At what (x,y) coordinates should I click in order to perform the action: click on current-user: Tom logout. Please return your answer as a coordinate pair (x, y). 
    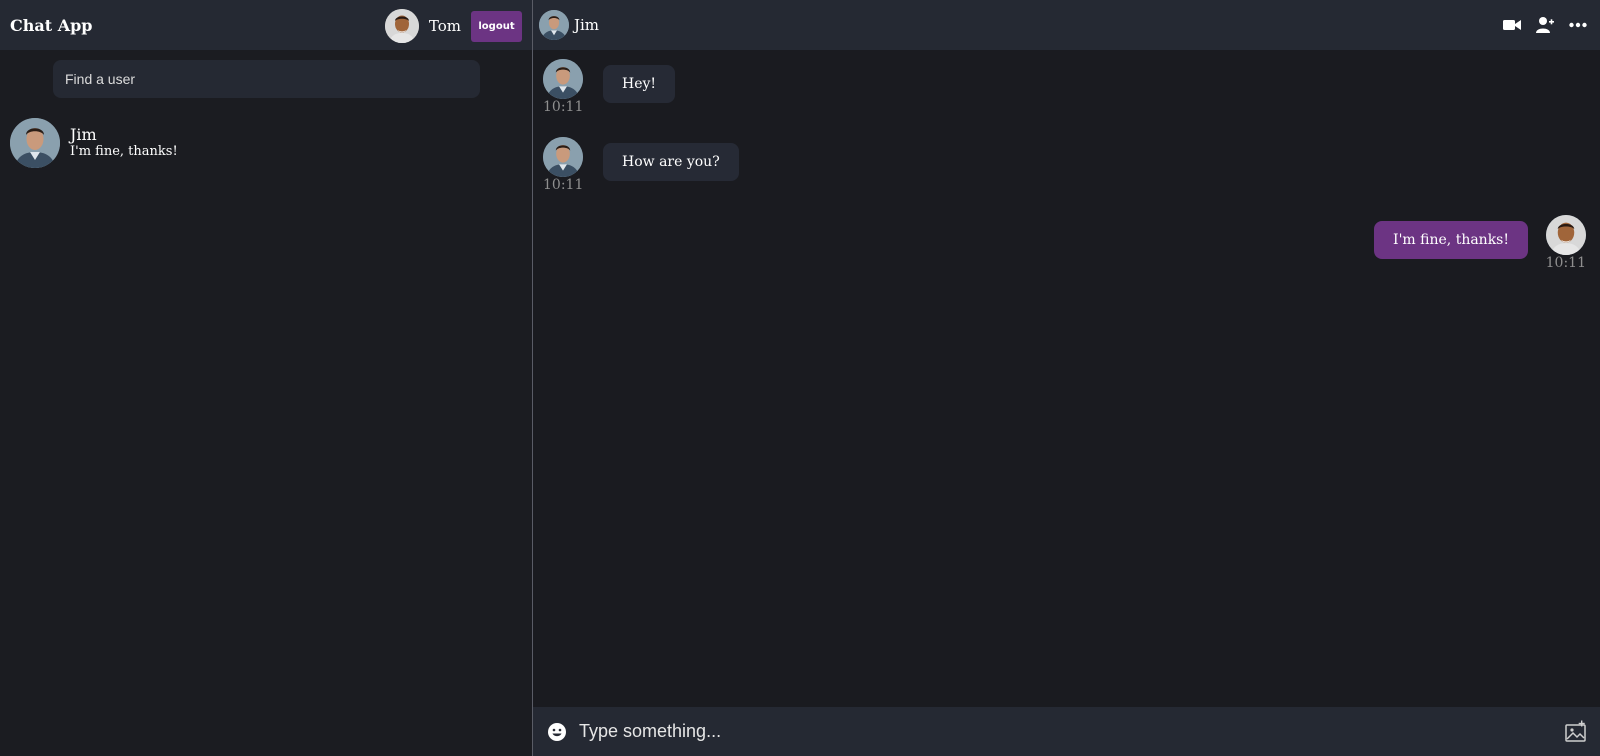
    Looking at the image, I should click on (453, 26).